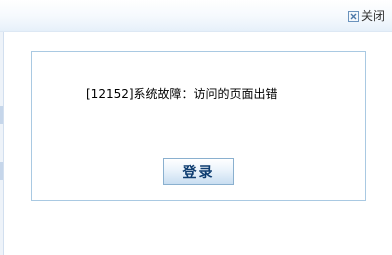  What do you see at coordinates (196, 16) in the screenshot?
I see `title-bar: 关闭` at bounding box center [196, 16].